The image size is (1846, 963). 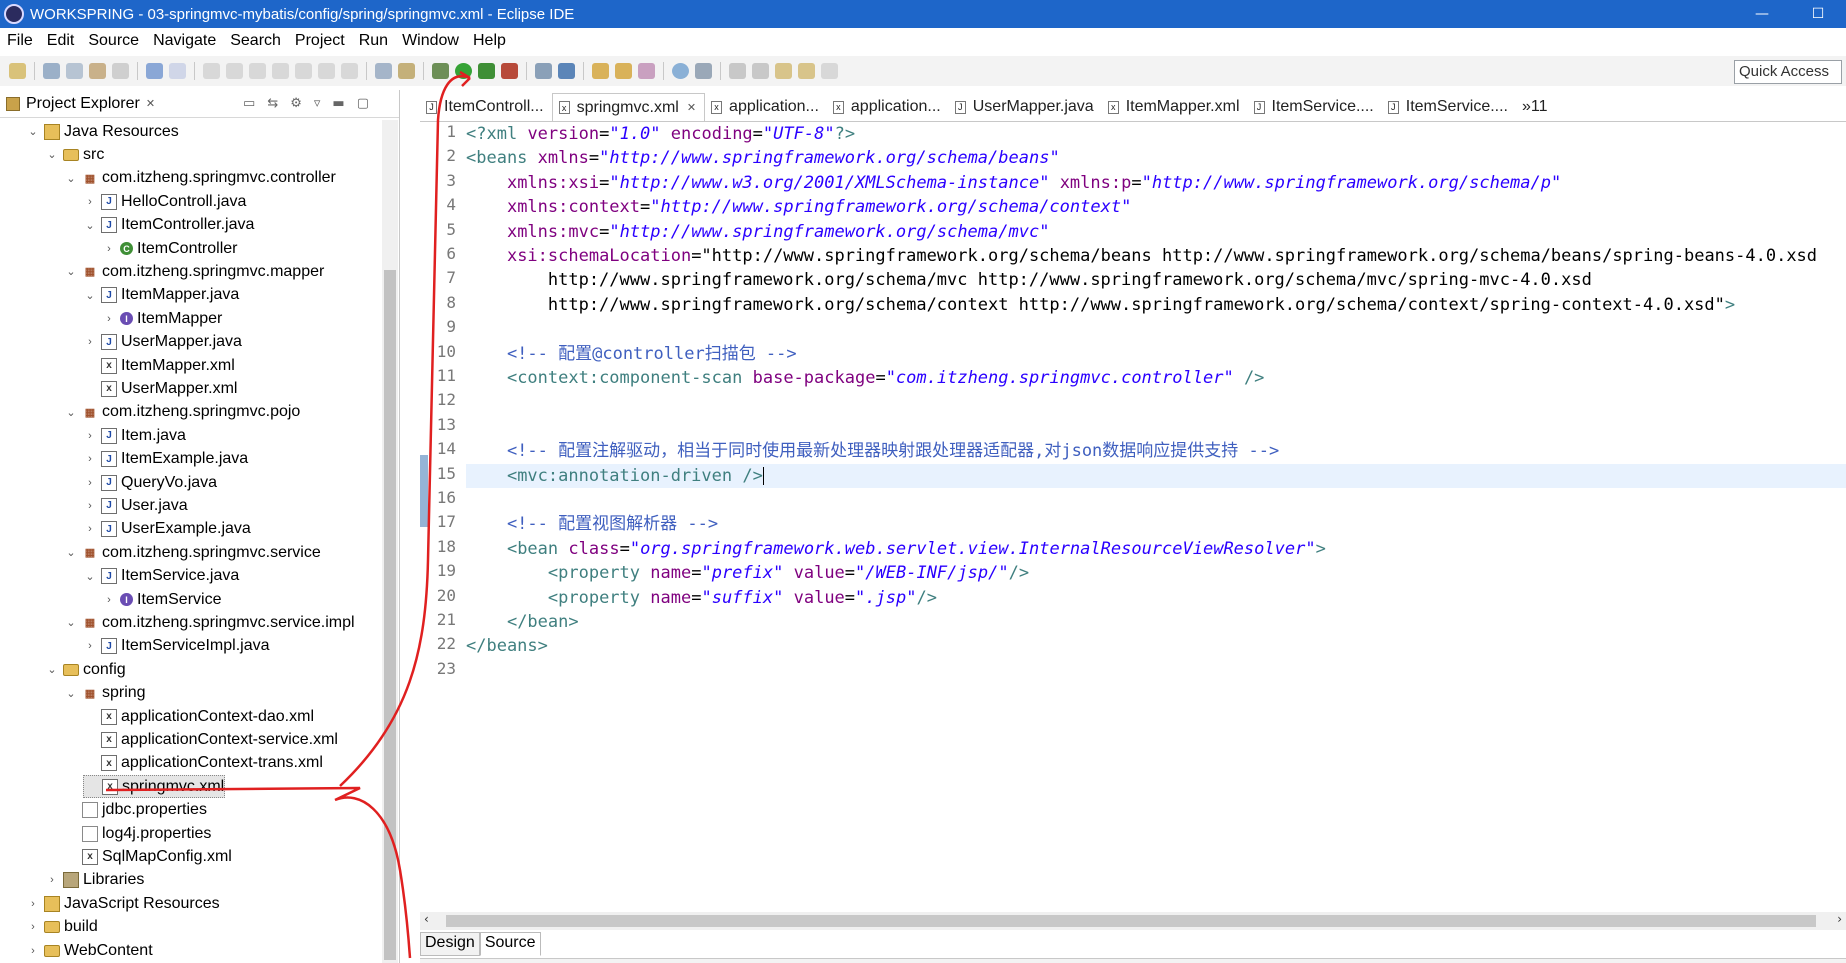 I want to click on tree-item: › WebContent, so click(x=89, y=950).